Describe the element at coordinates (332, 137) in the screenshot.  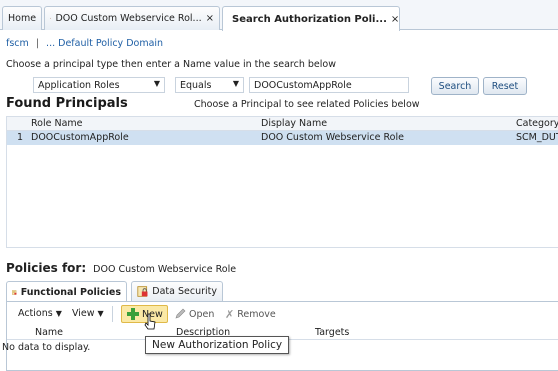
I see `cell-display-name: DOO Custom Webservice Role` at that location.